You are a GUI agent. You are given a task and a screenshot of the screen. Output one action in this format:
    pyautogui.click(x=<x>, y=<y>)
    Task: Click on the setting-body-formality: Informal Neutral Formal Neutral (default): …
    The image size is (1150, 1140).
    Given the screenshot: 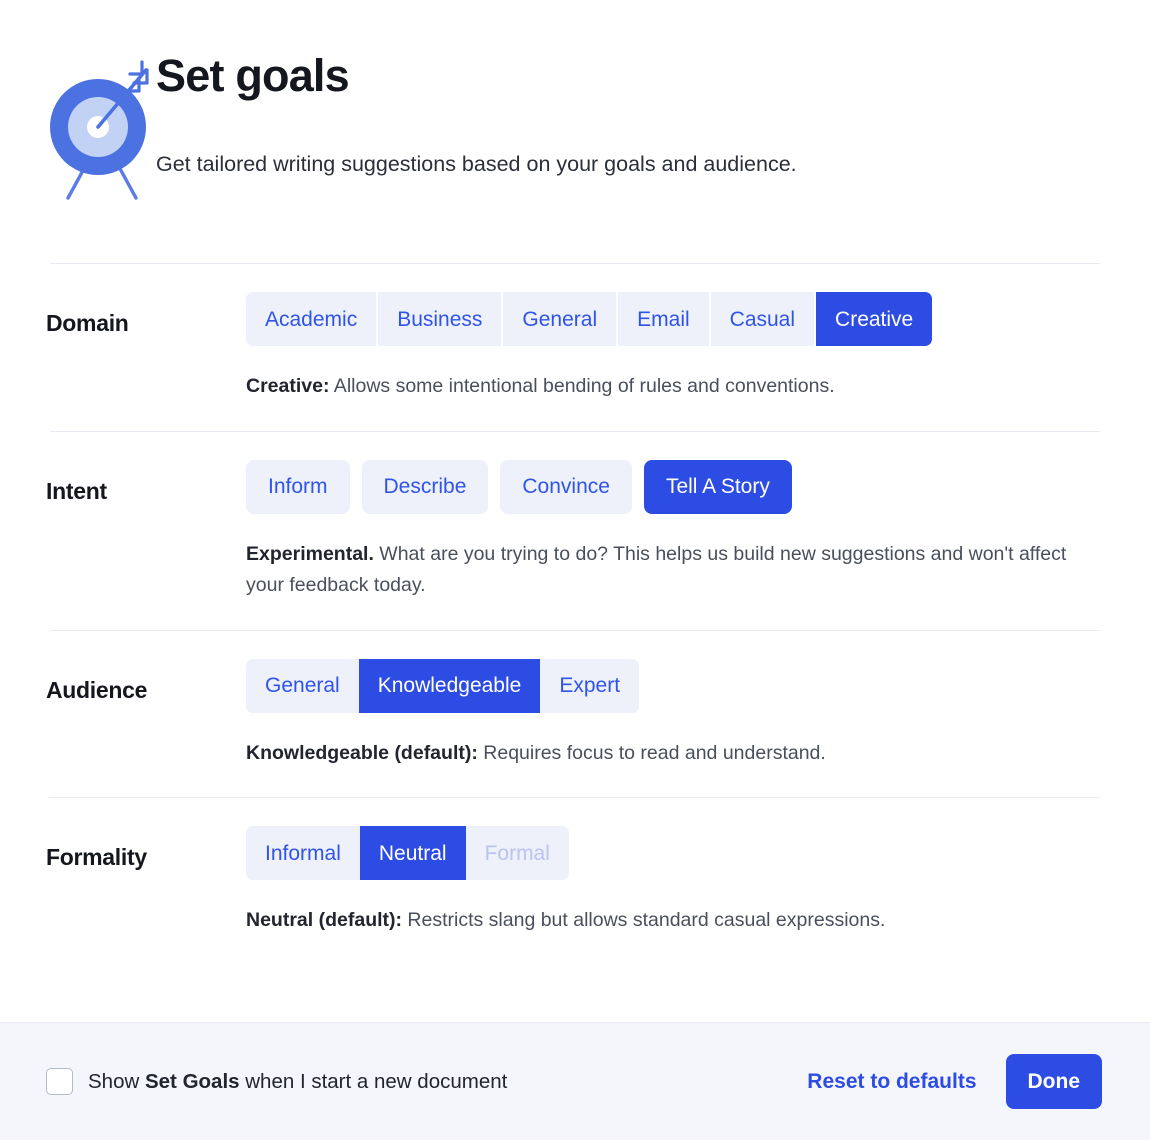 What is the action you would take?
    pyautogui.click(x=673, y=881)
    